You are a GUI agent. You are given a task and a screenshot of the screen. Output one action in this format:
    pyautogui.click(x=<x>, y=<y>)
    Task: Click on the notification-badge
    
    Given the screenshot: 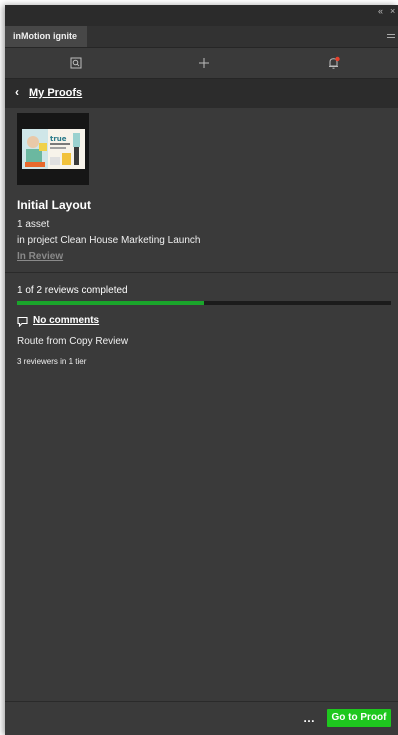 What is the action you would take?
    pyautogui.click(x=337, y=59)
    